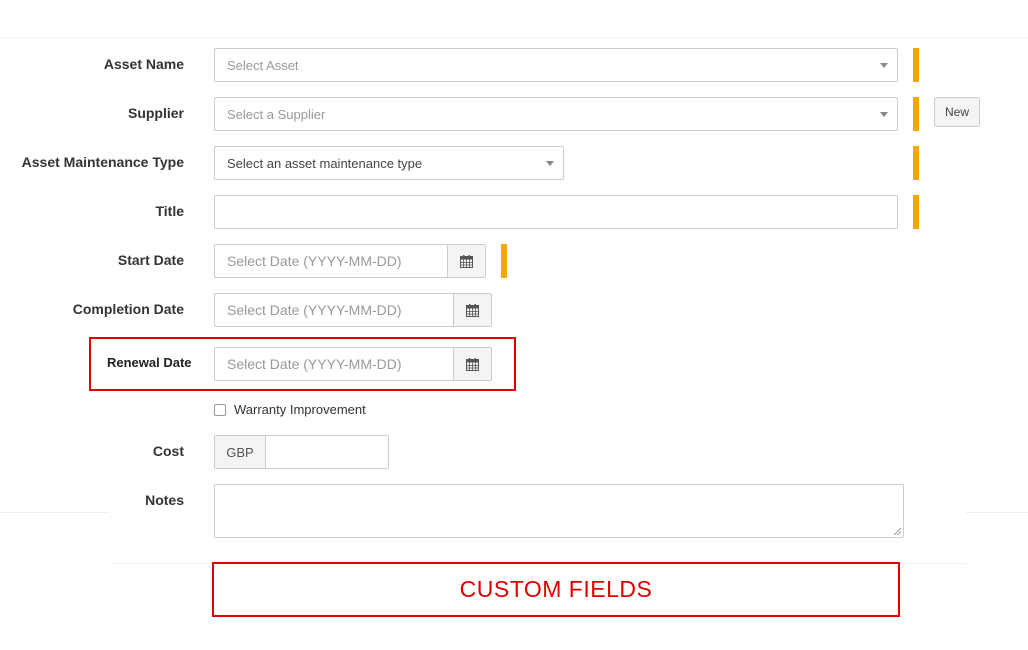  I want to click on renewal-date-label: Renewal Date, so click(149, 362).